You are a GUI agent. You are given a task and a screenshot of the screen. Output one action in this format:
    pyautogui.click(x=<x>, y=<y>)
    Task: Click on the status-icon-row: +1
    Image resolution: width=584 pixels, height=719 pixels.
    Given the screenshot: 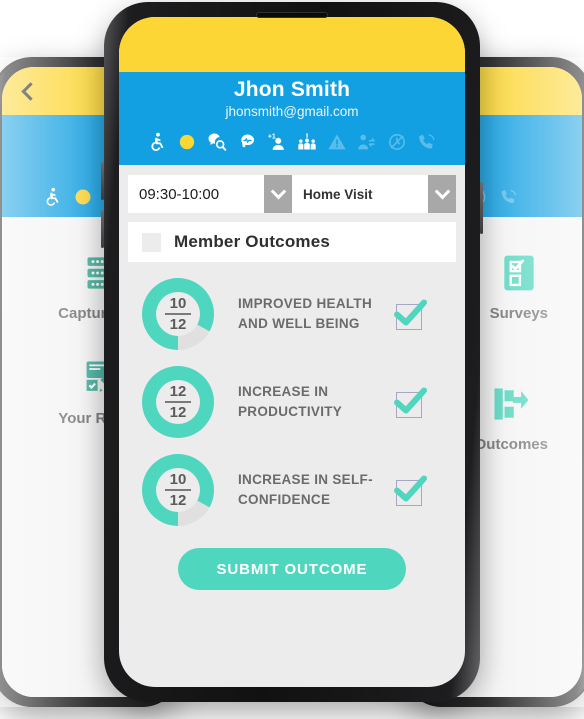 What is the action you would take?
    pyautogui.click(x=292, y=142)
    